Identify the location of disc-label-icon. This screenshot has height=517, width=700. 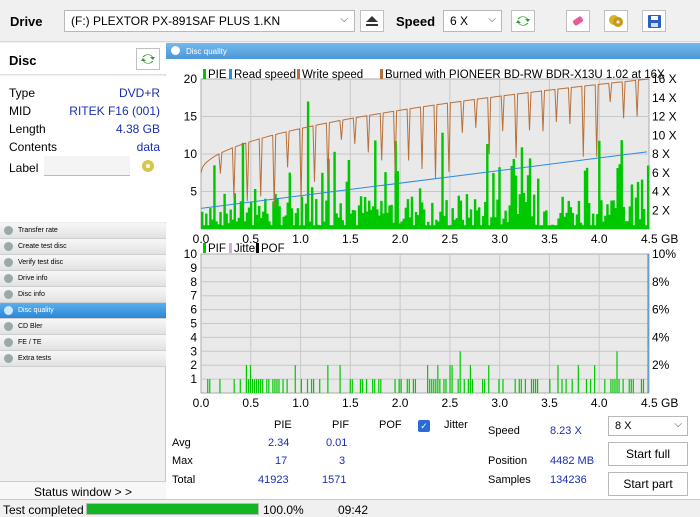
(148, 166).